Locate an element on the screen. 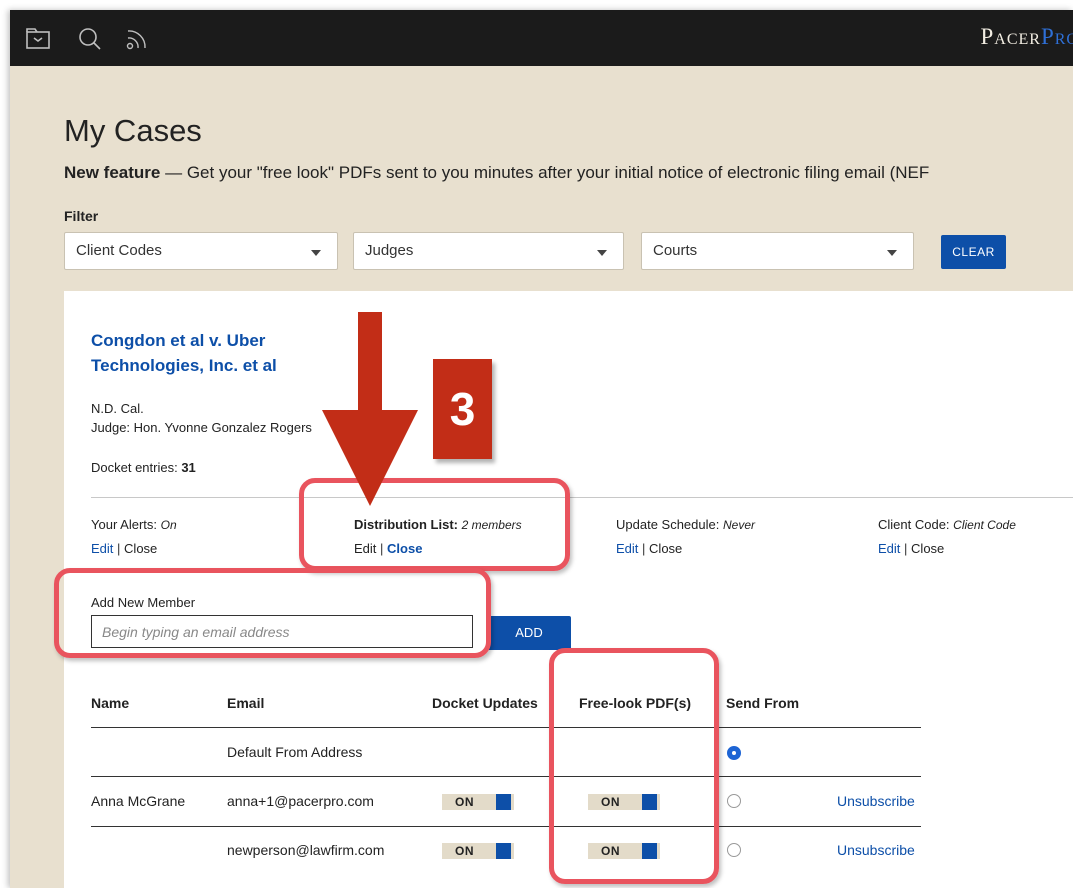 The height and width of the screenshot is (888, 1073). filter-label: Filter is located at coordinates (81, 216).